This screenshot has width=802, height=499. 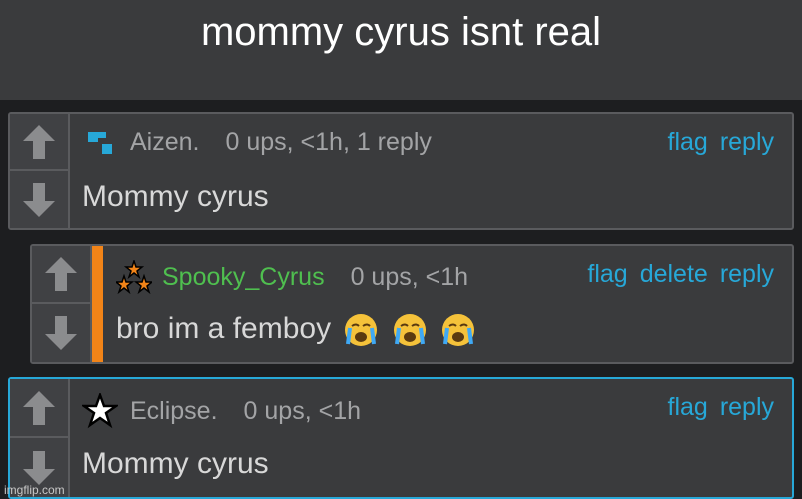 What do you see at coordinates (243, 277) in the screenshot?
I see `username: Spooky_Cyrus` at bounding box center [243, 277].